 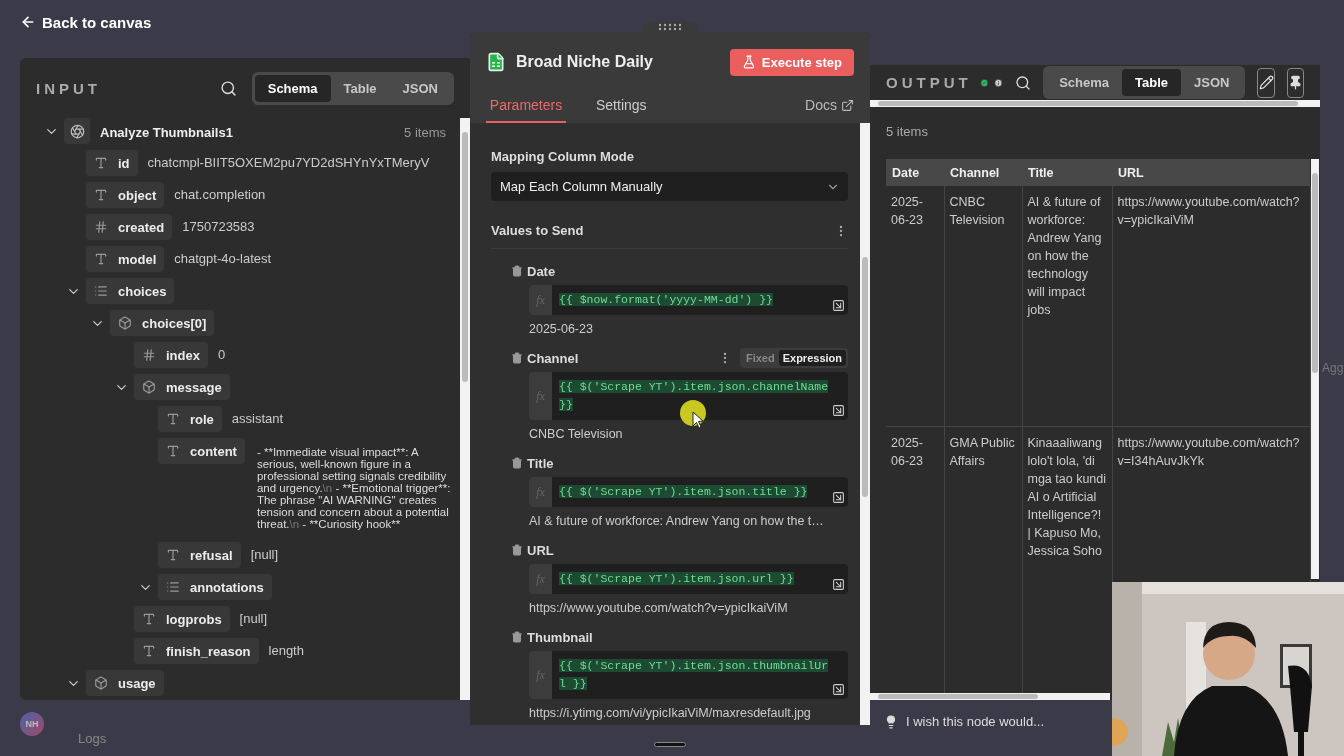 What do you see at coordinates (540, 550) in the screenshot?
I see `field-label: URL` at bounding box center [540, 550].